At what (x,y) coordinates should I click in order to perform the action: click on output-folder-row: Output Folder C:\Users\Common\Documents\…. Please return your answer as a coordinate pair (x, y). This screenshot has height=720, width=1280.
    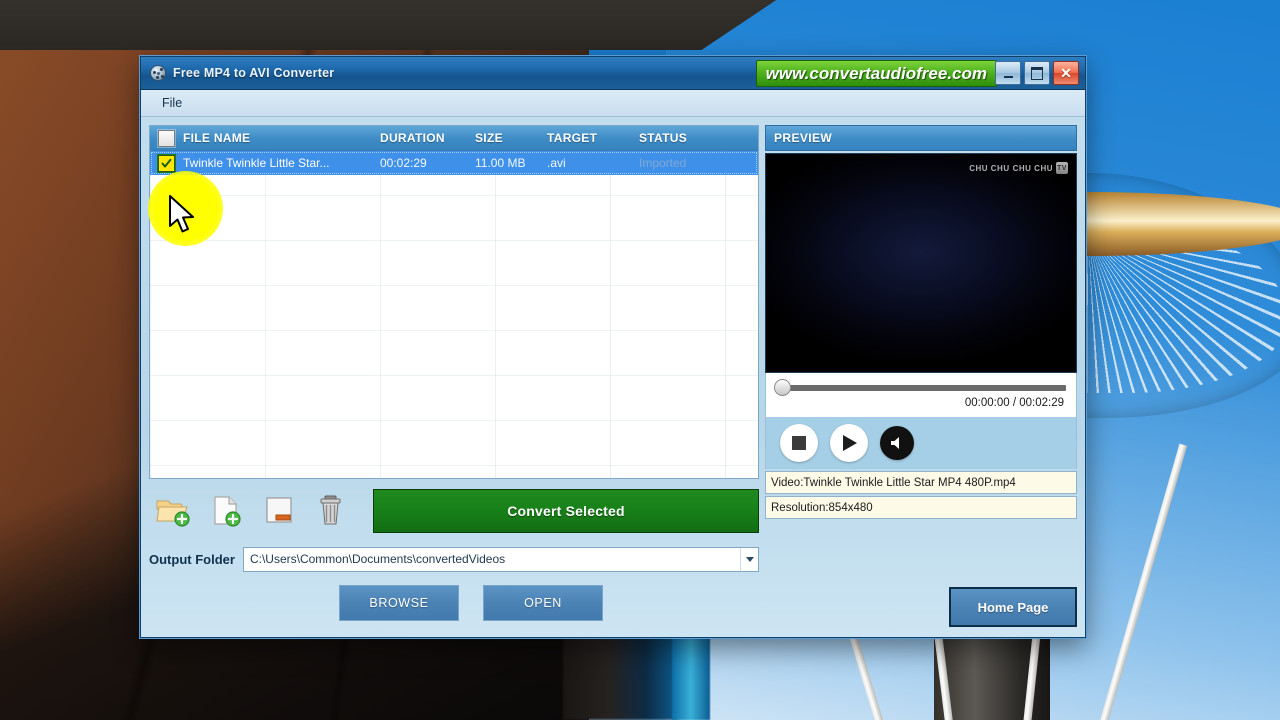
    Looking at the image, I should click on (454, 559).